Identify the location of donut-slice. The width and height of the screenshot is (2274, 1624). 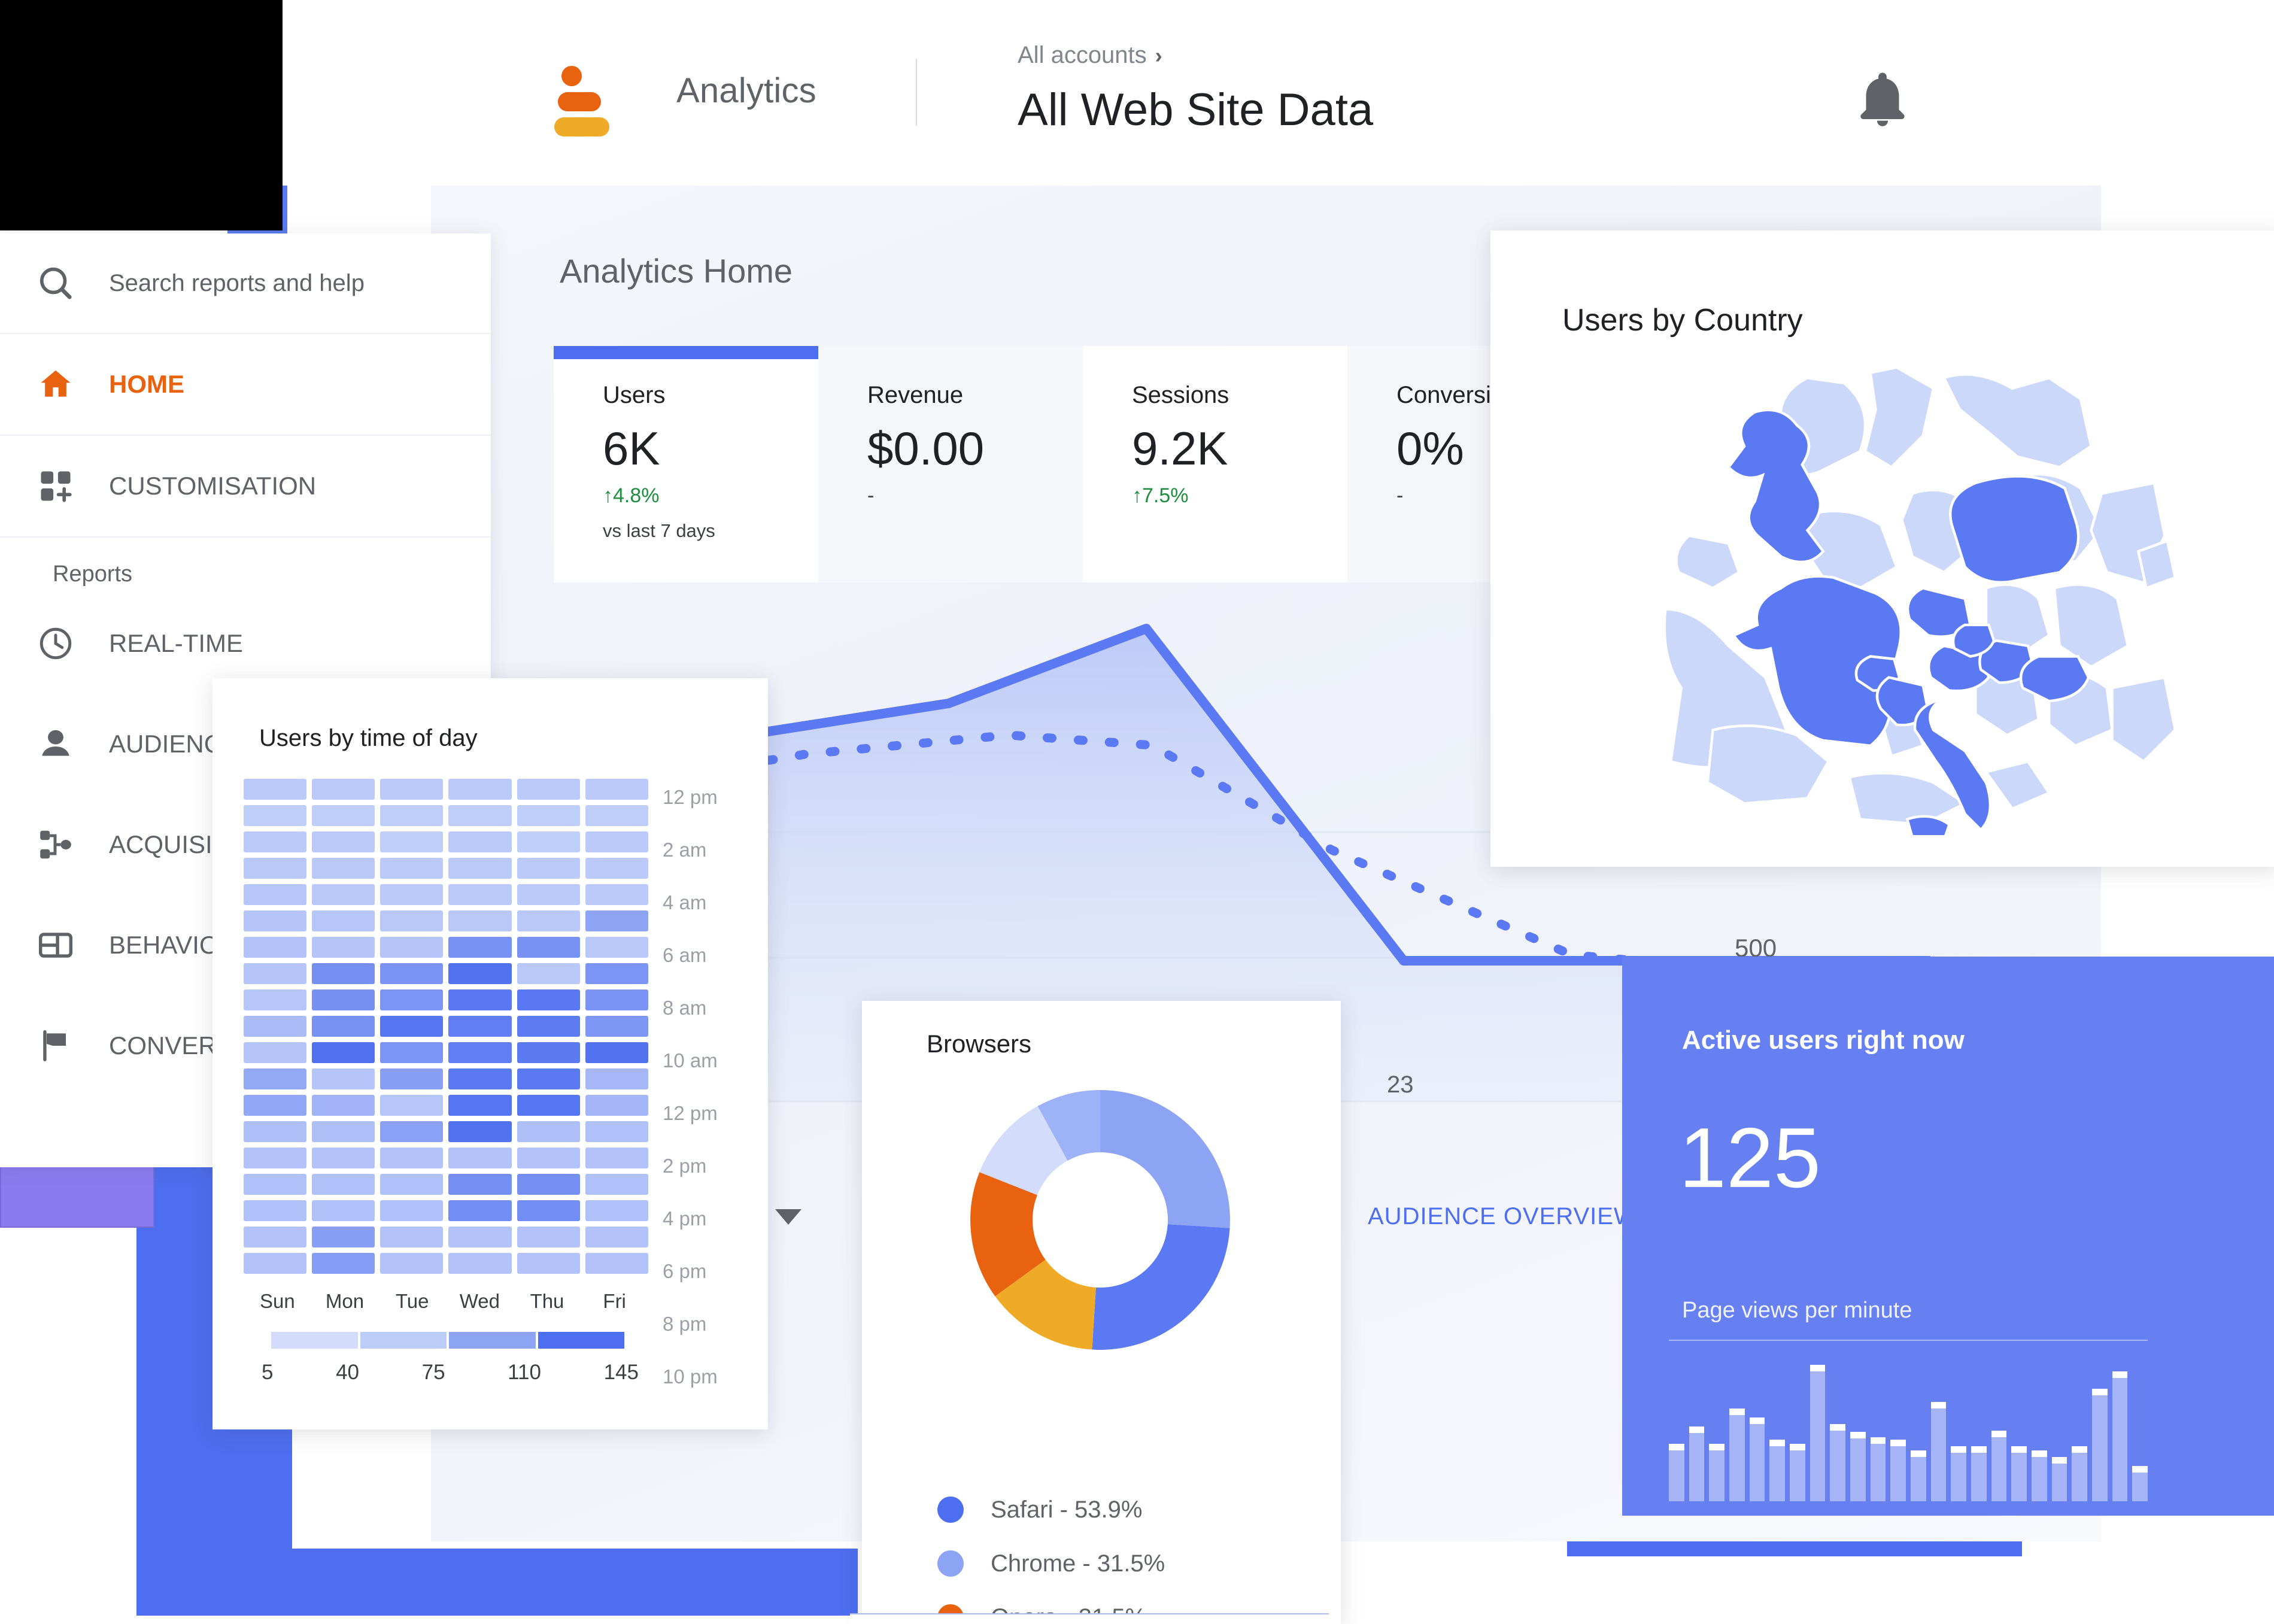
(1165, 1159).